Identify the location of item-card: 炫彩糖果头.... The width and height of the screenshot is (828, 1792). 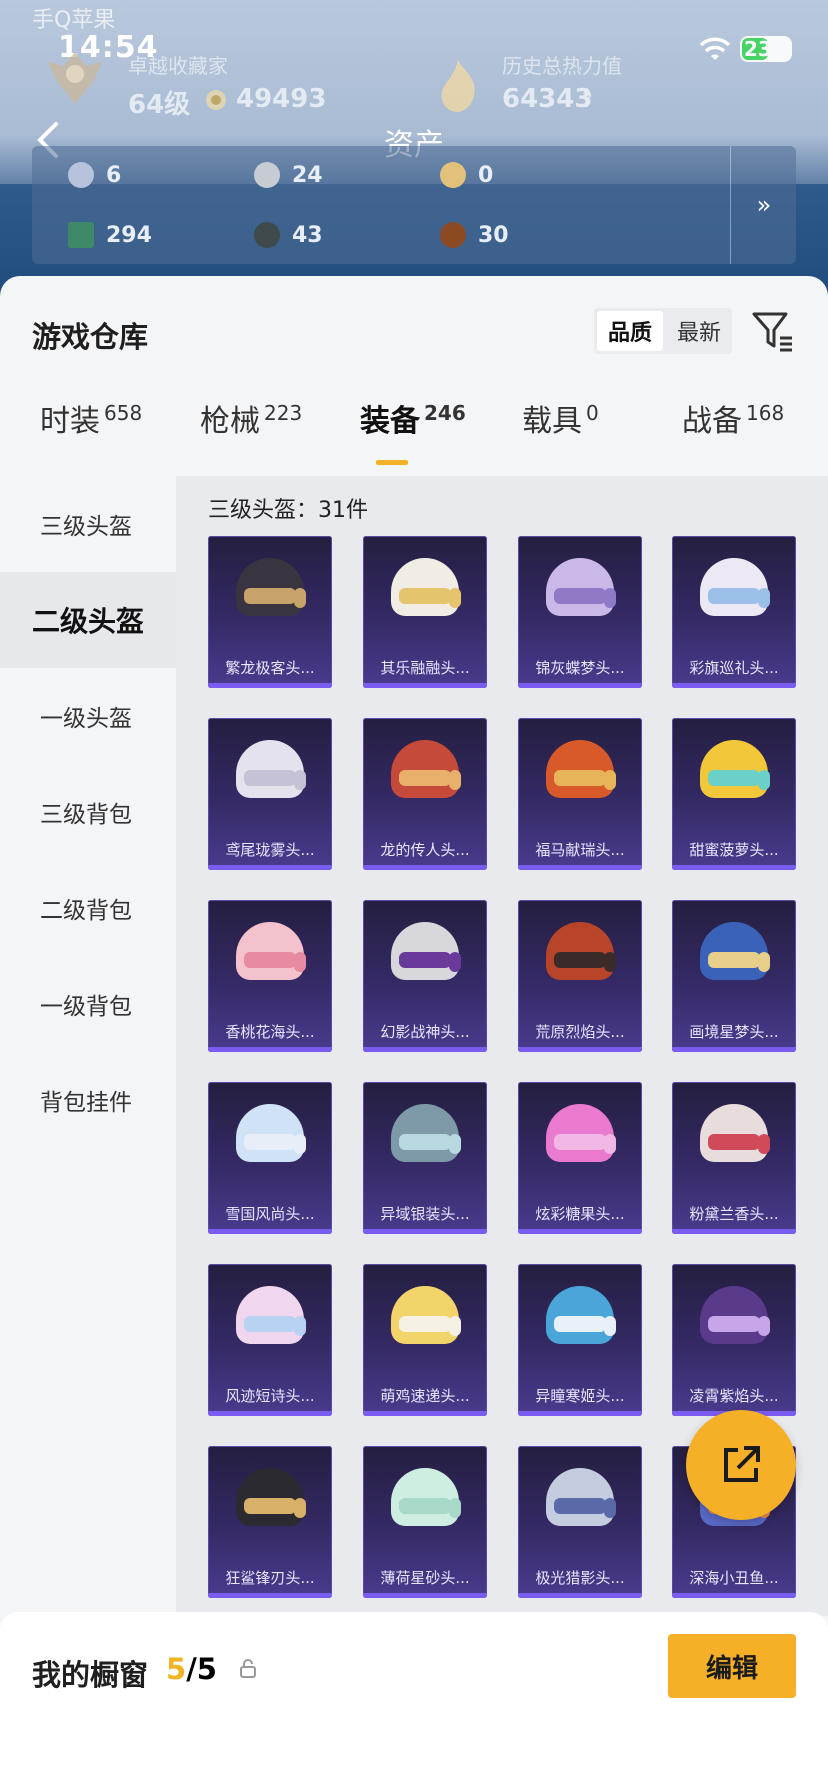
(580, 1158).